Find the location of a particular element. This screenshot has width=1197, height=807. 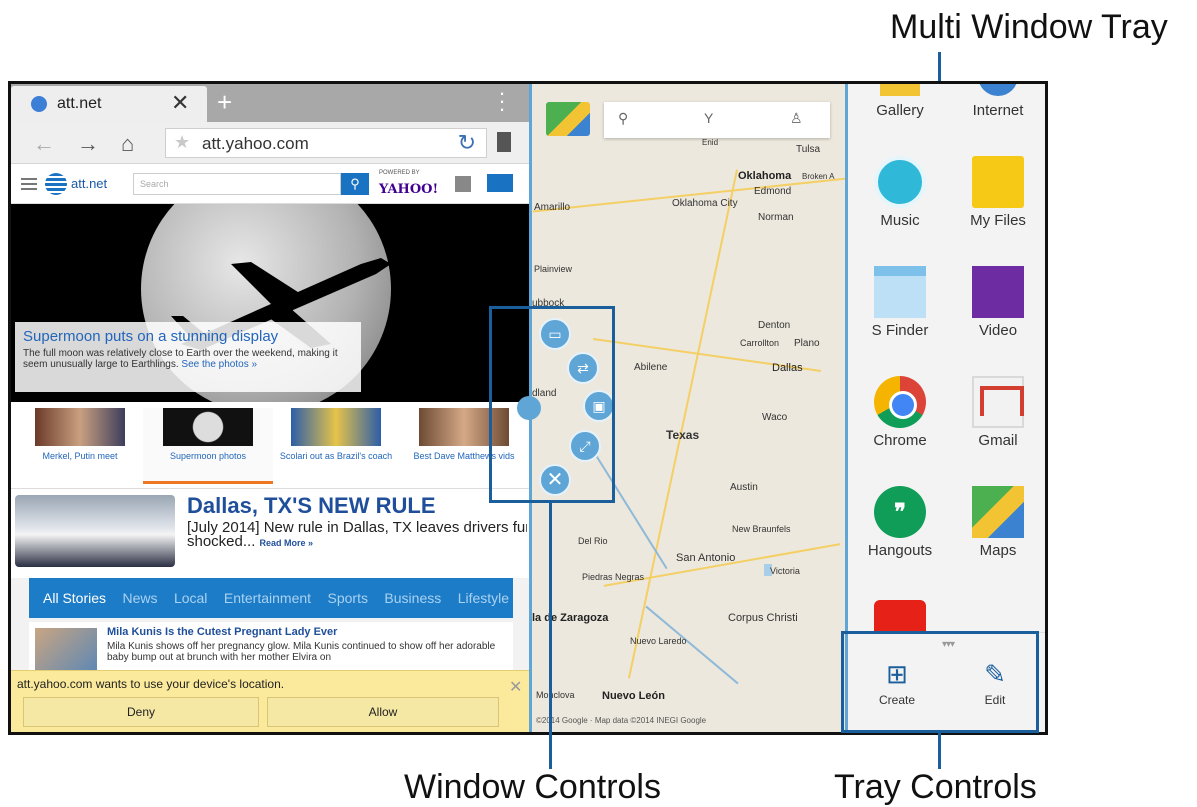

map-label: Tulsa is located at coordinates (808, 149).